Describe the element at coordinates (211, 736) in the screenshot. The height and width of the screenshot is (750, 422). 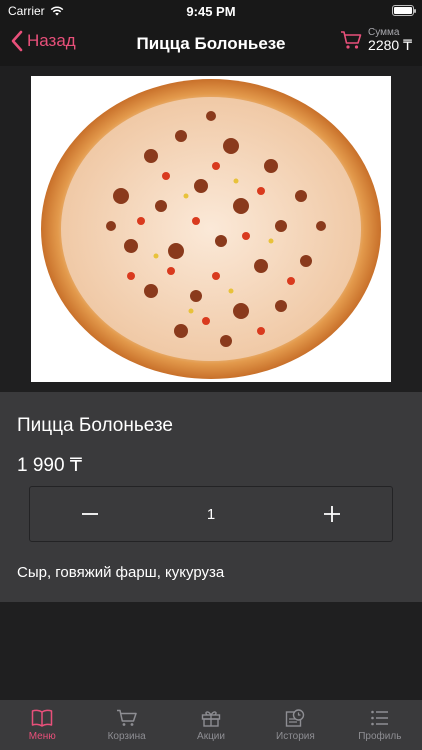
I see `tab-promotions-label: Акции` at that location.